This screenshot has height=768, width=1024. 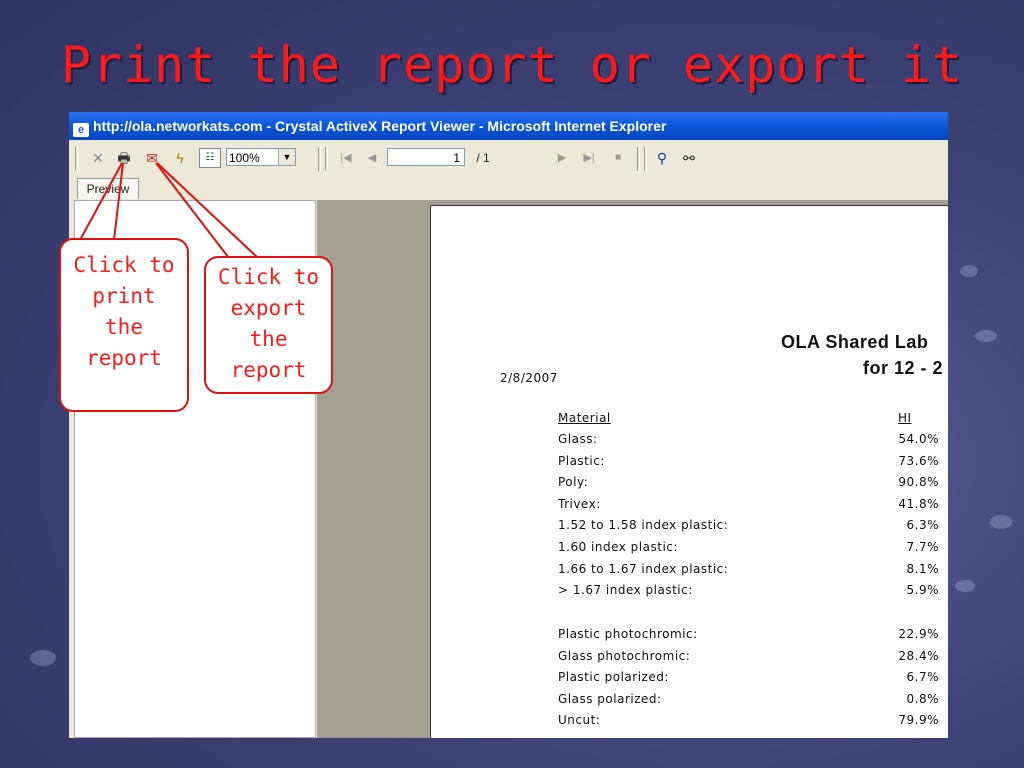 What do you see at coordinates (268, 325) in the screenshot?
I see `callout-export: Click to export the report` at bounding box center [268, 325].